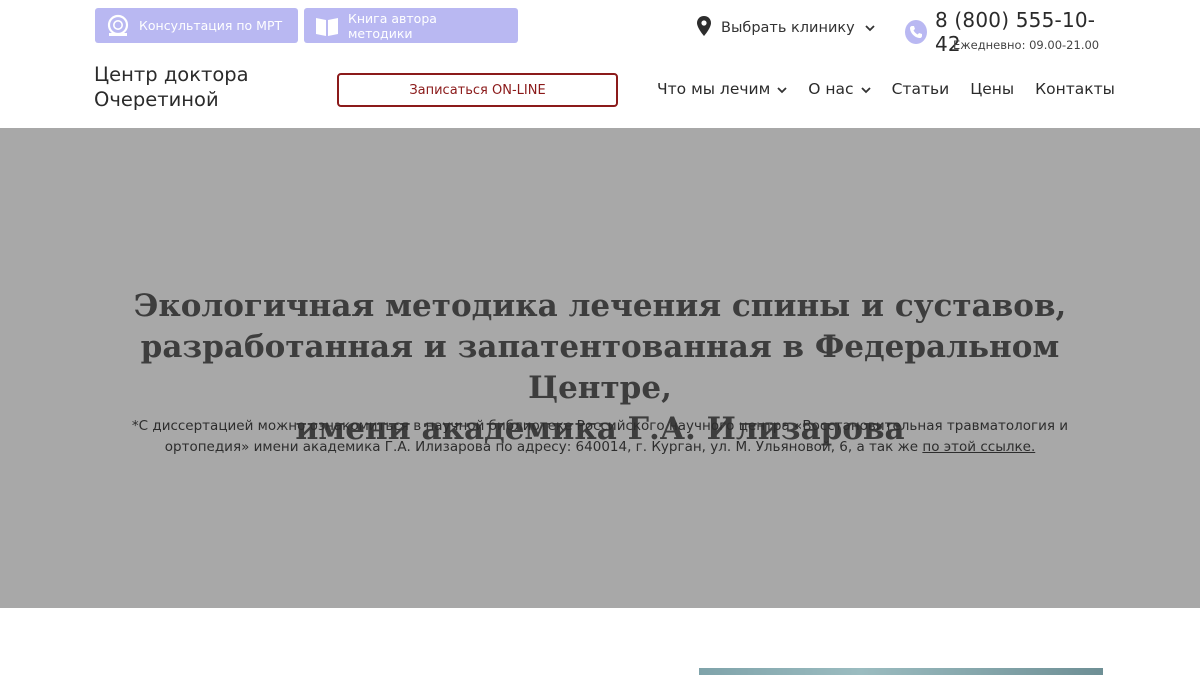 The width and height of the screenshot is (1200, 675). What do you see at coordinates (714, 89) in the screenshot?
I see `nav-item-label: Что мы лечим` at bounding box center [714, 89].